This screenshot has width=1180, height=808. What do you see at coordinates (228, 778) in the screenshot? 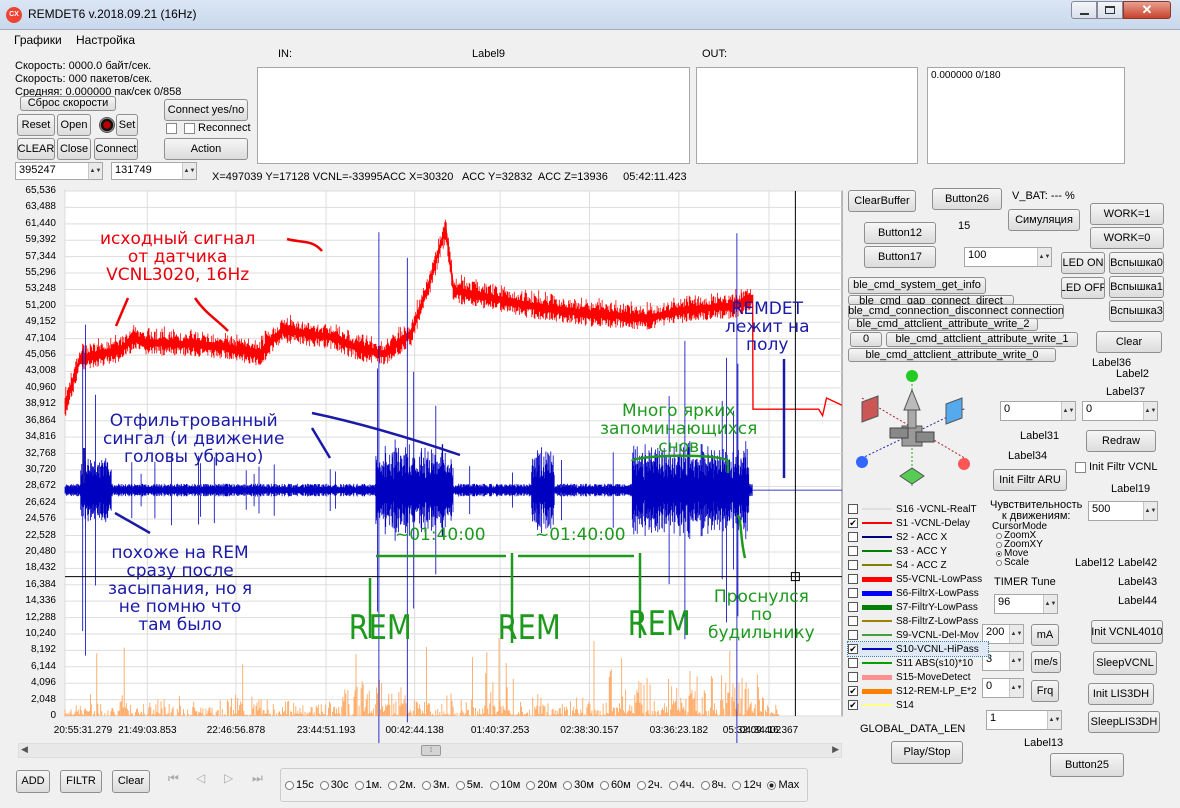
I see `next-icon: ▷` at bounding box center [228, 778].